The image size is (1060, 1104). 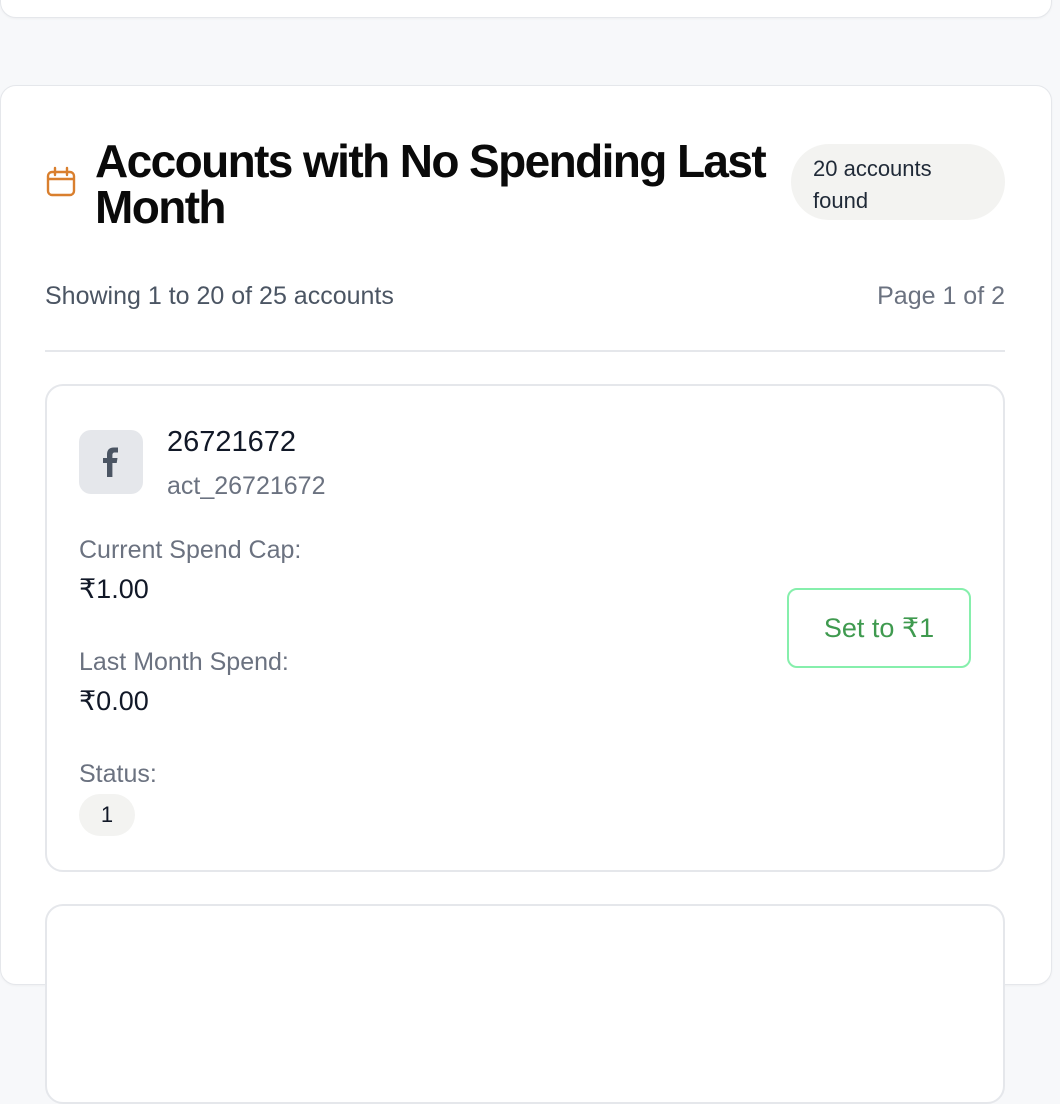 I want to click on last-month-spend-label: Last Month Spend:, so click(x=184, y=662).